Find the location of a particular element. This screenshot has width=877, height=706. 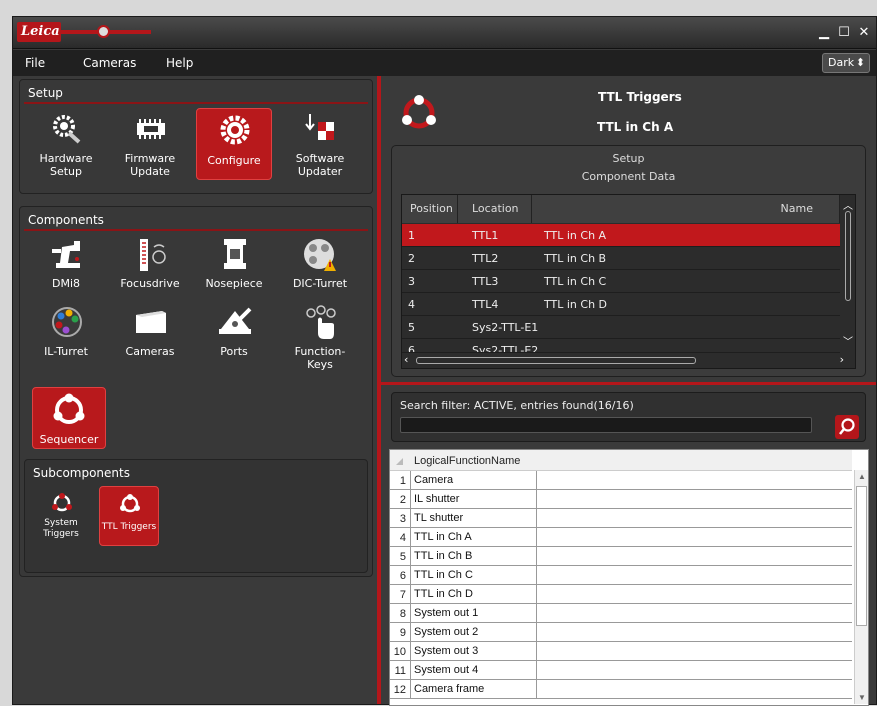

function-keys-icon is located at coordinates (321, 322).